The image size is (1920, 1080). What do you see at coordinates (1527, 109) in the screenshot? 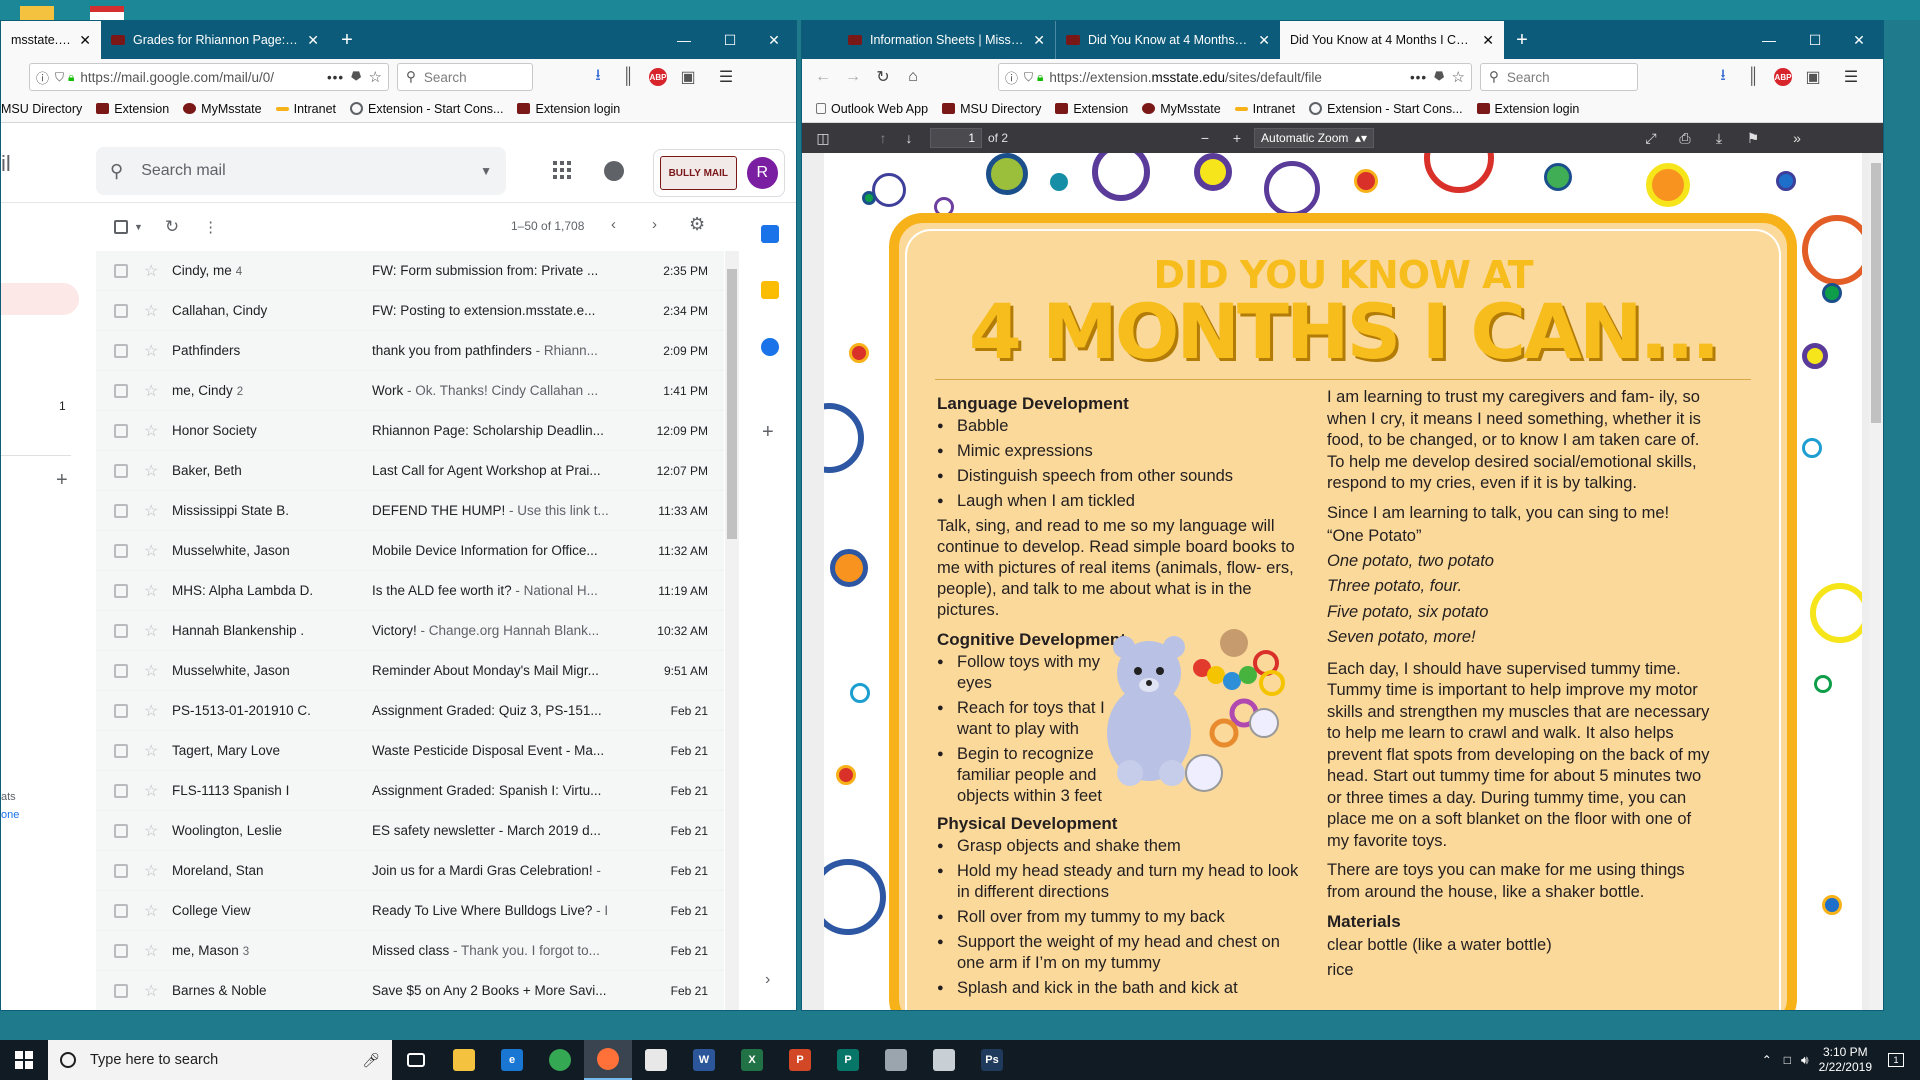
I see `bookmark-extension-login: Extension login` at bounding box center [1527, 109].